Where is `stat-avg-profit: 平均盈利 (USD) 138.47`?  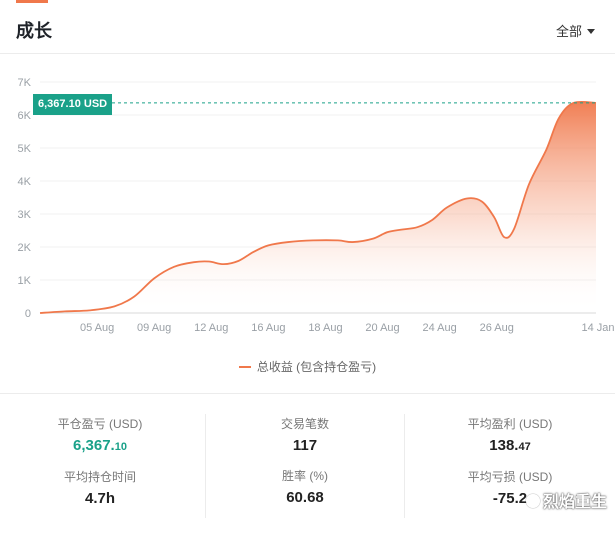 stat-avg-profit: 平均盈利 (USD) 138.47 is located at coordinates (510, 436).